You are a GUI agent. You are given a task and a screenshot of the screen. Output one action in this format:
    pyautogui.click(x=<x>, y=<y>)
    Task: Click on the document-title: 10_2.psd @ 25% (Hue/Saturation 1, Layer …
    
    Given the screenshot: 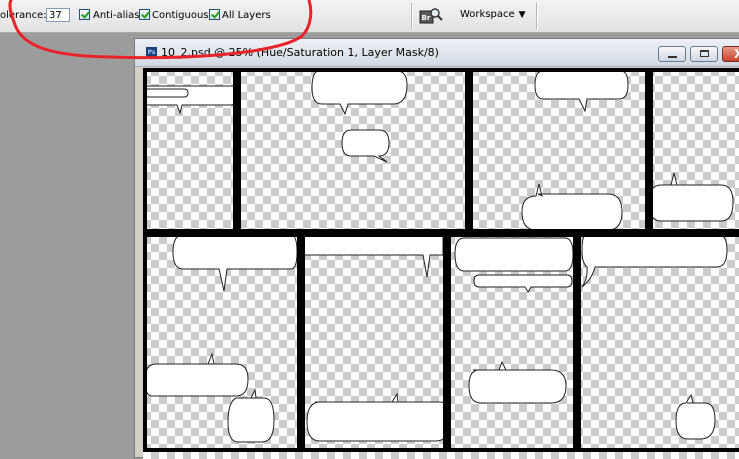 What is the action you would take?
    pyautogui.click(x=300, y=52)
    